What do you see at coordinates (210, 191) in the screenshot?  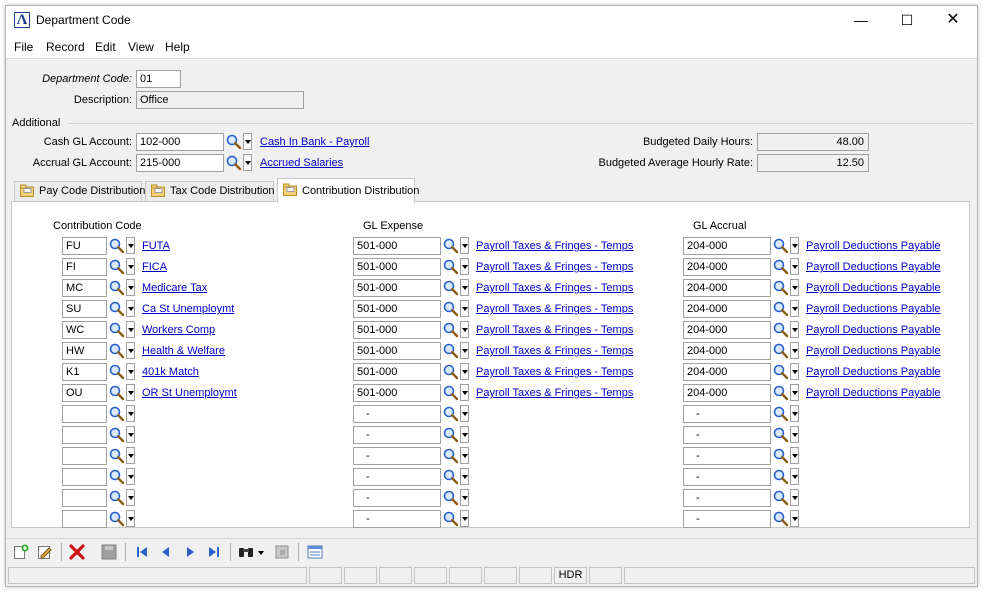 I see `tab-tax-code-distribution: Tax Code Distribution` at bounding box center [210, 191].